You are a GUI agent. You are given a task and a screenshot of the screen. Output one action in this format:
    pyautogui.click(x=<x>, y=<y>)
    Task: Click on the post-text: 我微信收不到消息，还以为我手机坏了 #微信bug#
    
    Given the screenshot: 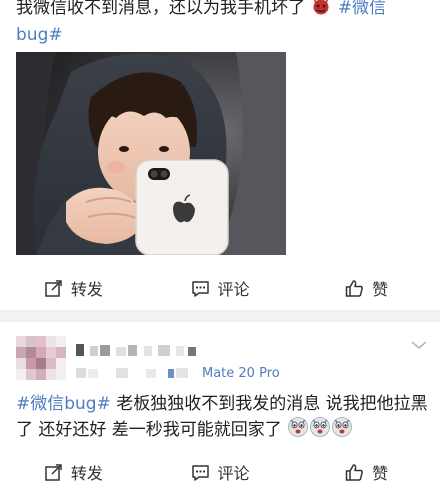 What is the action you would take?
    pyautogui.click(x=222, y=23)
    